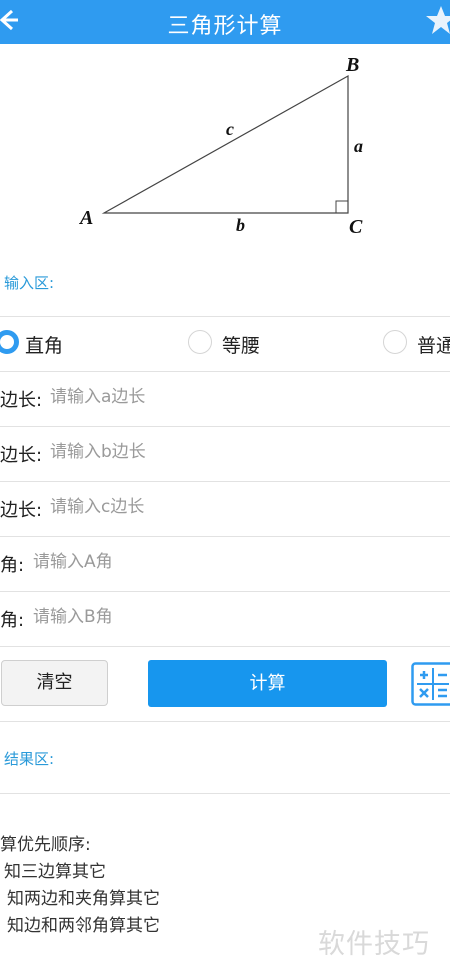  I want to click on triangle-type-group: 直角 等腰 普通, so click(225, 344).